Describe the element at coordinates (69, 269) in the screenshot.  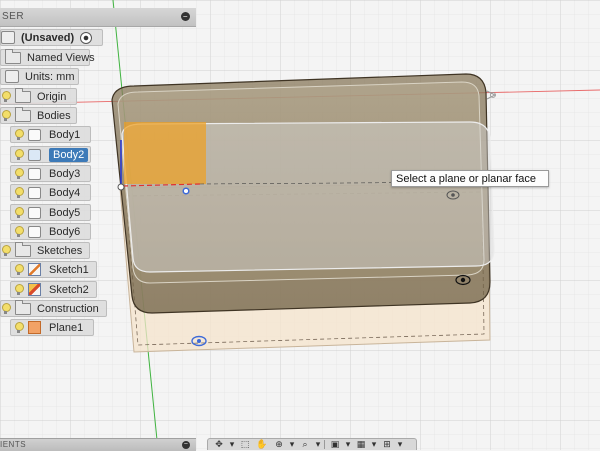
I see `tree-item-label: Sketch1` at that location.